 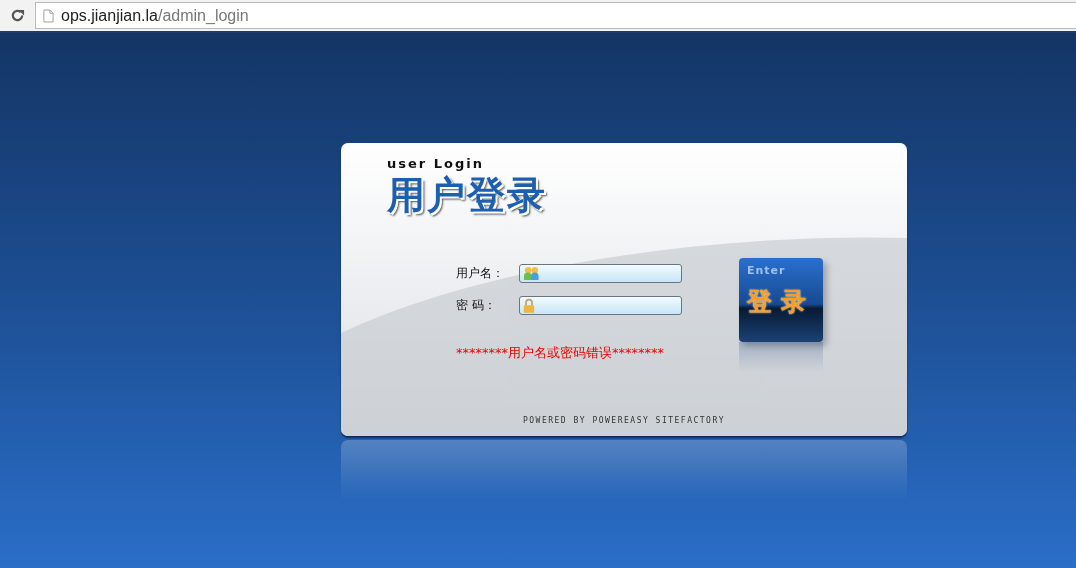 What do you see at coordinates (48, 15) in the screenshot?
I see `page-icon` at bounding box center [48, 15].